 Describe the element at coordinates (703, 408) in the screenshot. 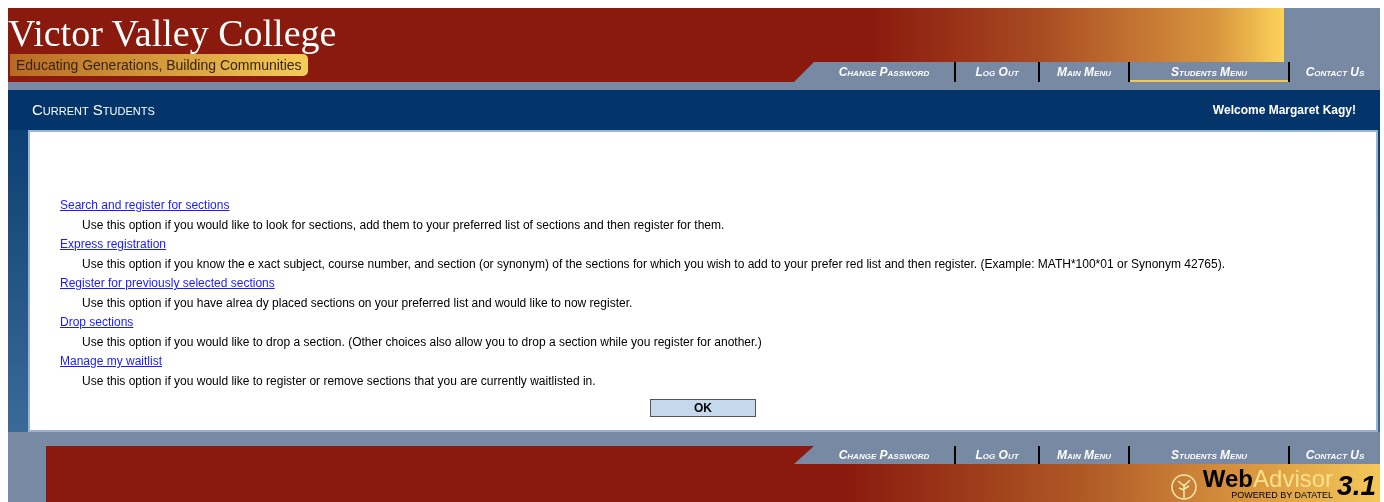

I see `ok-button: OK` at that location.